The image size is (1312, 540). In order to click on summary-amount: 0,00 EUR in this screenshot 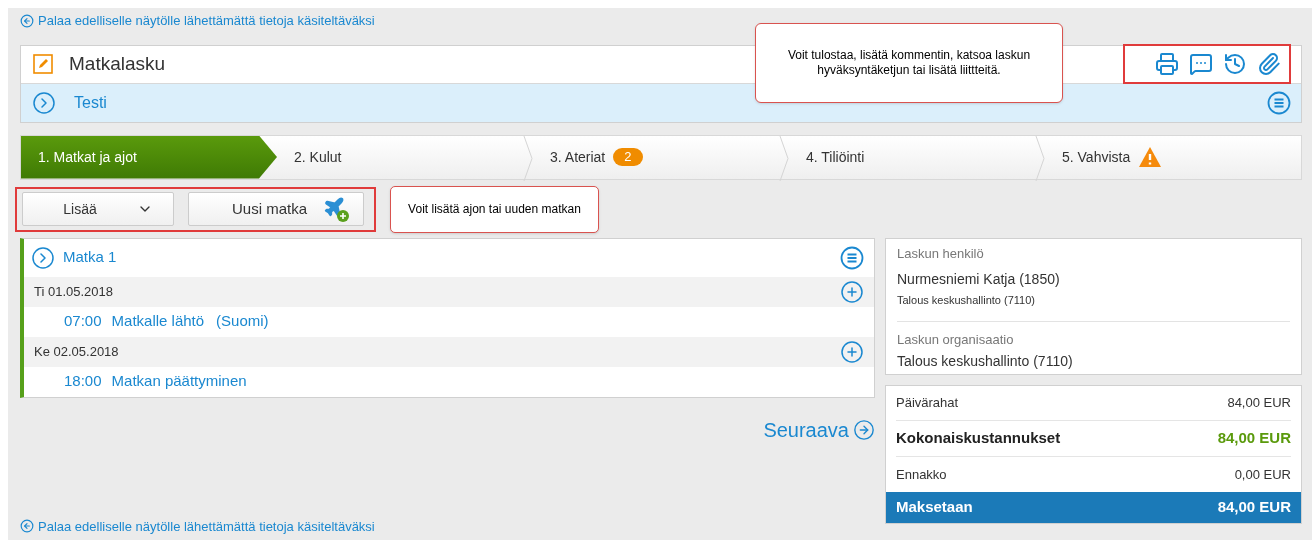, I will do `click(1262, 474)`.